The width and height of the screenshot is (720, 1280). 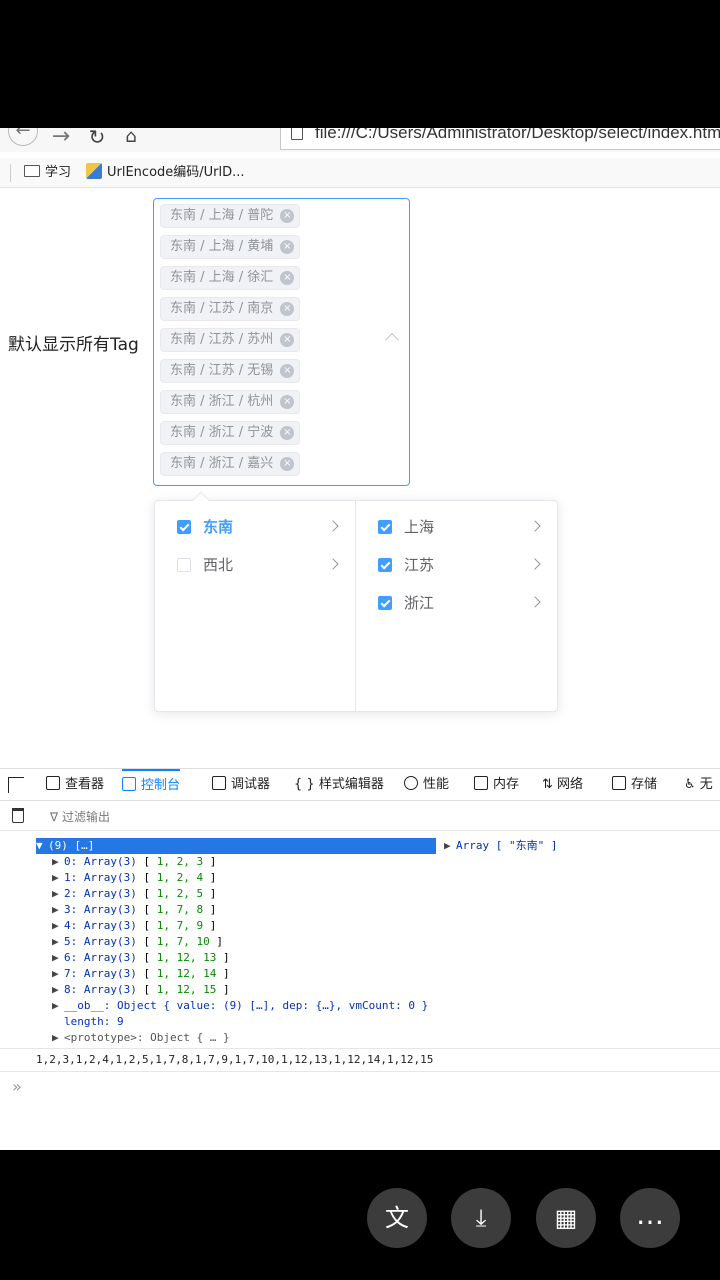 I want to click on console-entry: ▶ 6: Array(3) [ 1, 12, 13 ], so click(x=141, y=958).